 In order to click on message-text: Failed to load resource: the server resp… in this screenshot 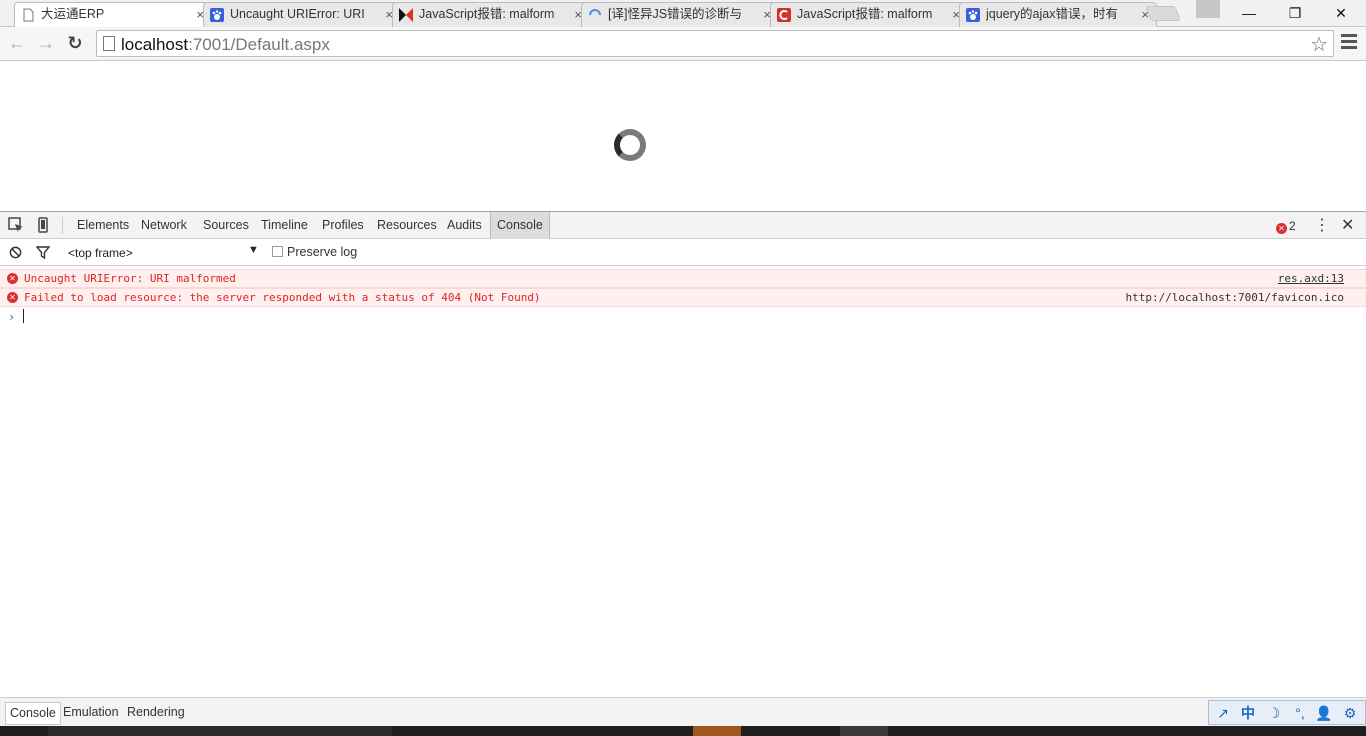, I will do `click(282, 297)`.